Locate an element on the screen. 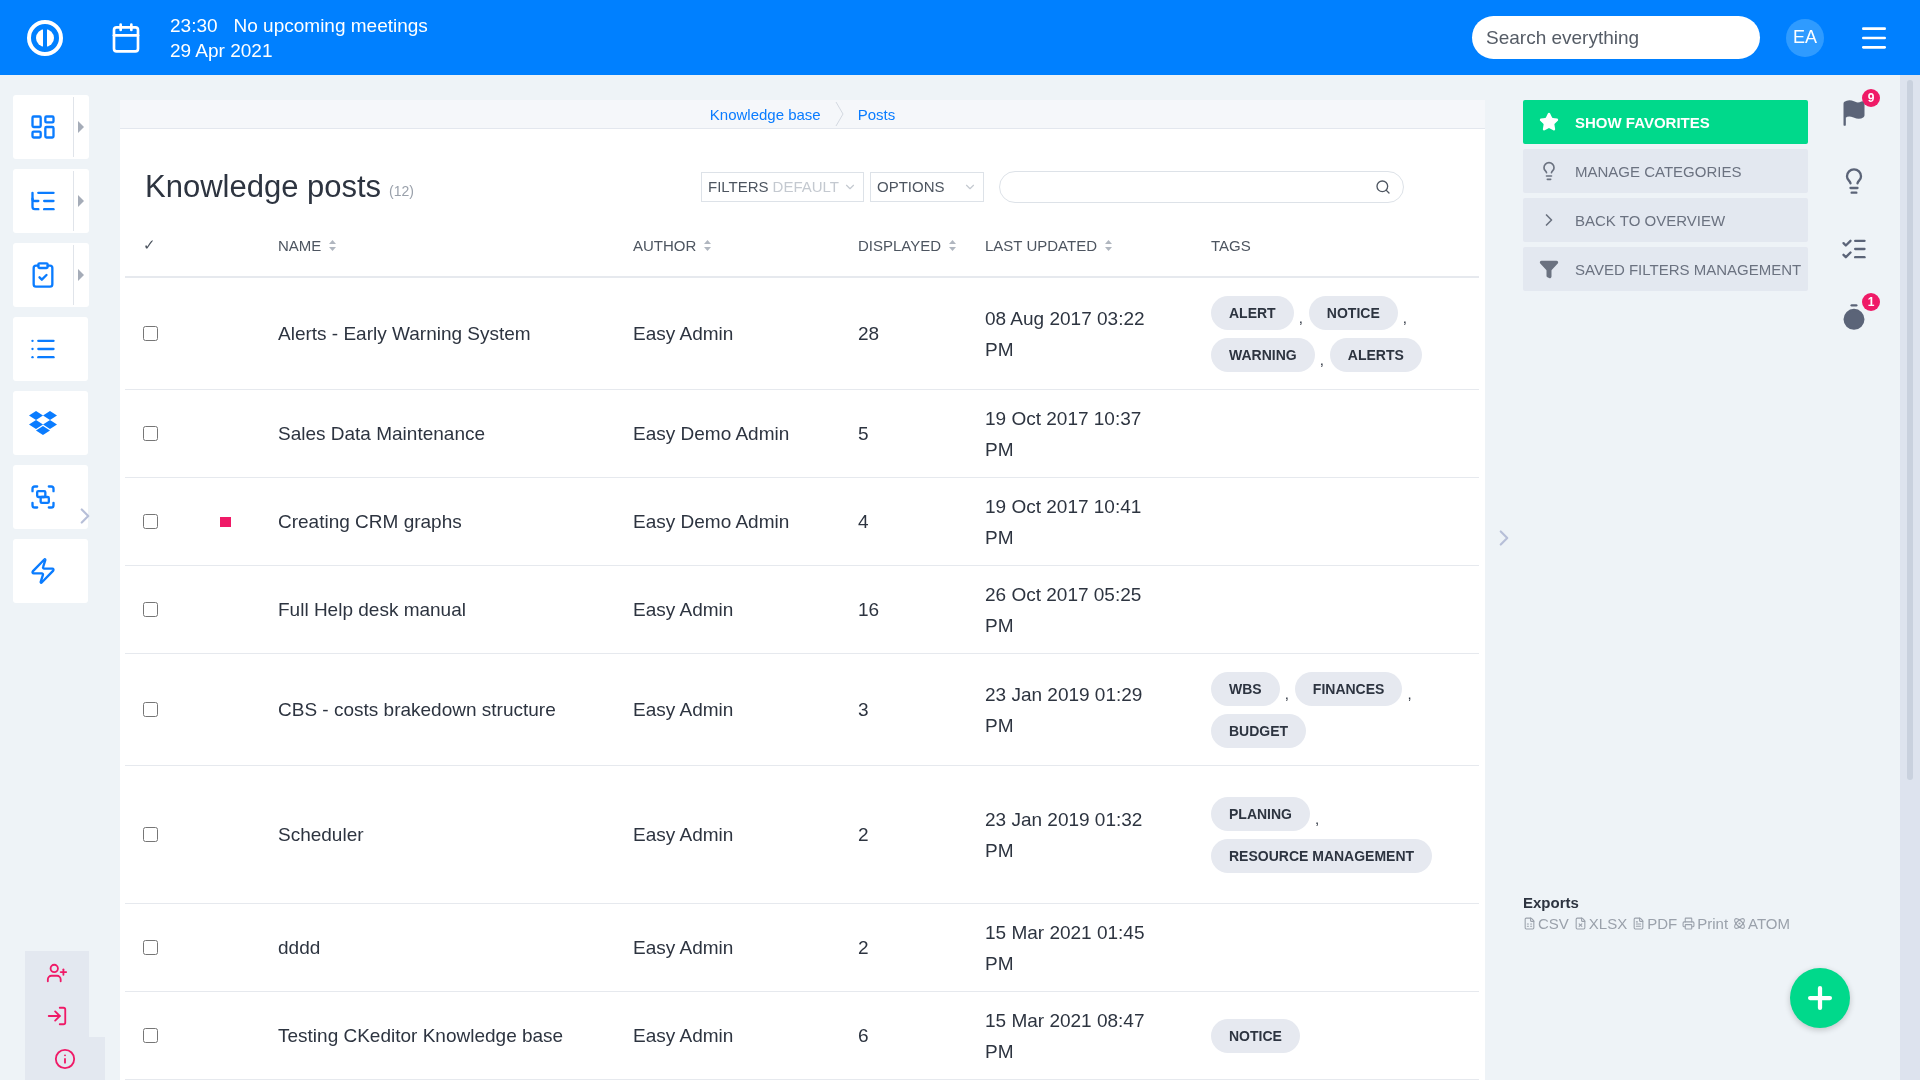 The height and width of the screenshot is (1080, 1920). displayed-count-cell: 16 is located at coordinates (869, 609).